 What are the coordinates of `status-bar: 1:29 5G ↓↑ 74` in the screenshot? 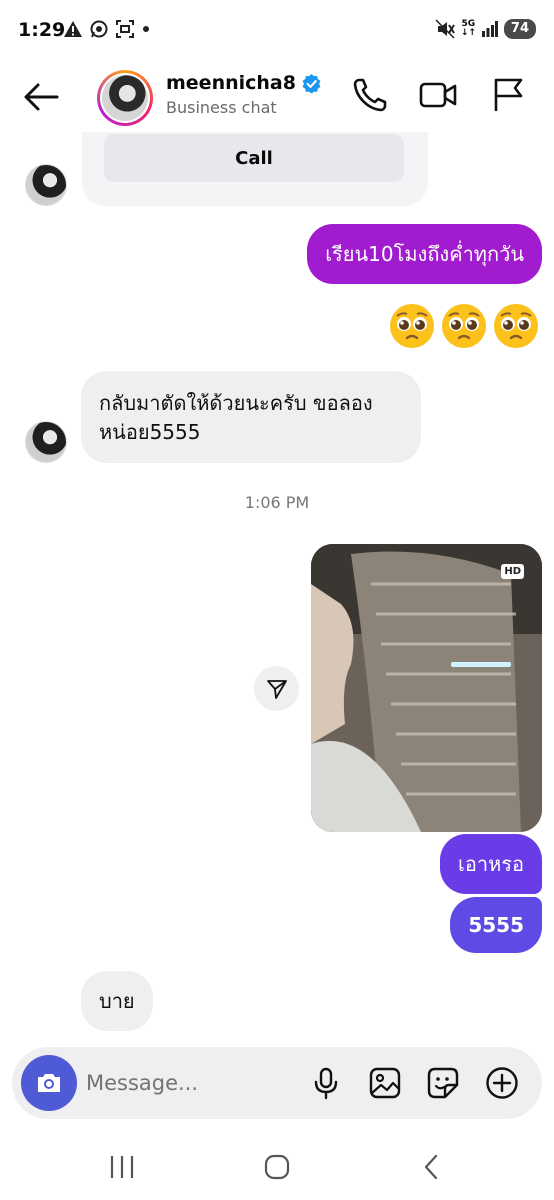 It's located at (277, 31).